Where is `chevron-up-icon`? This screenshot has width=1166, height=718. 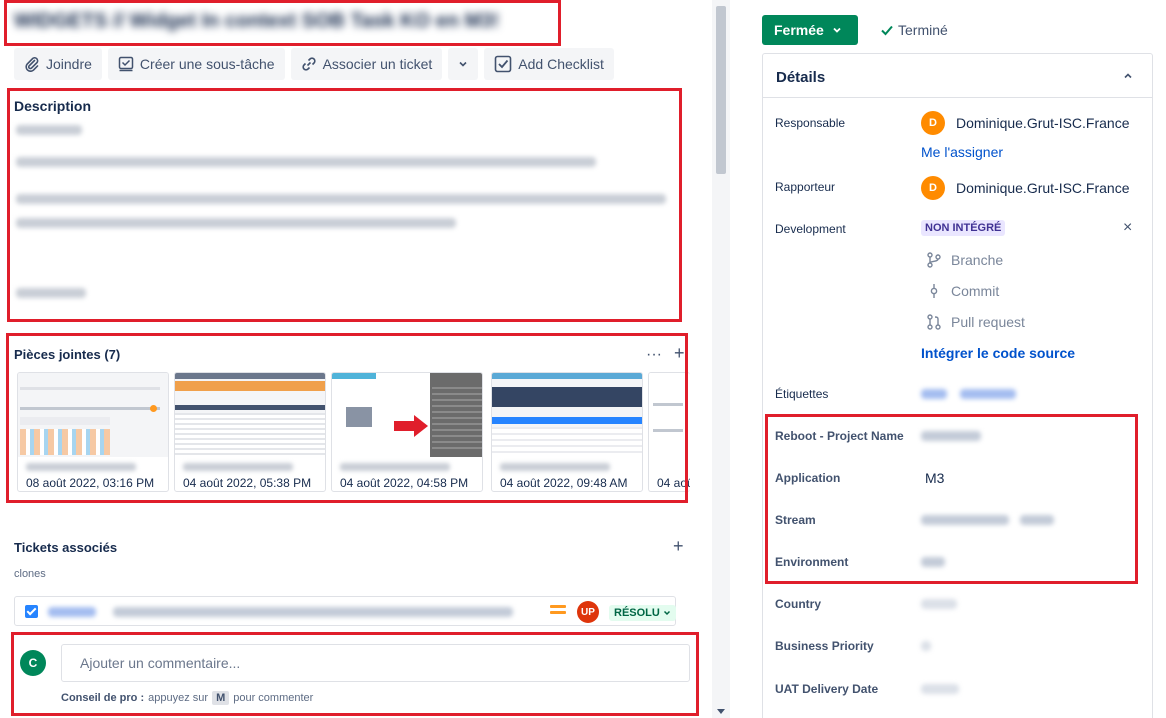
chevron-up-icon is located at coordinates (1128, 76).